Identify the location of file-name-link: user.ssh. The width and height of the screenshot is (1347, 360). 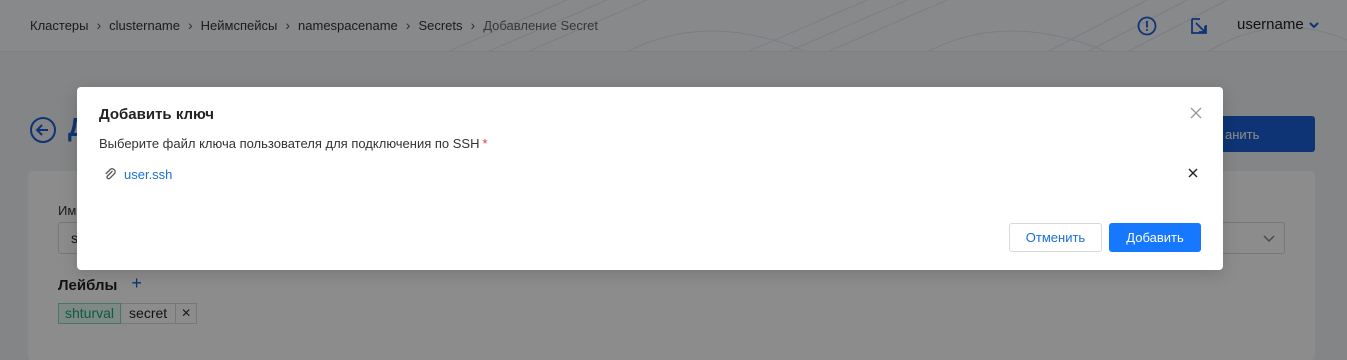
(148, 174).